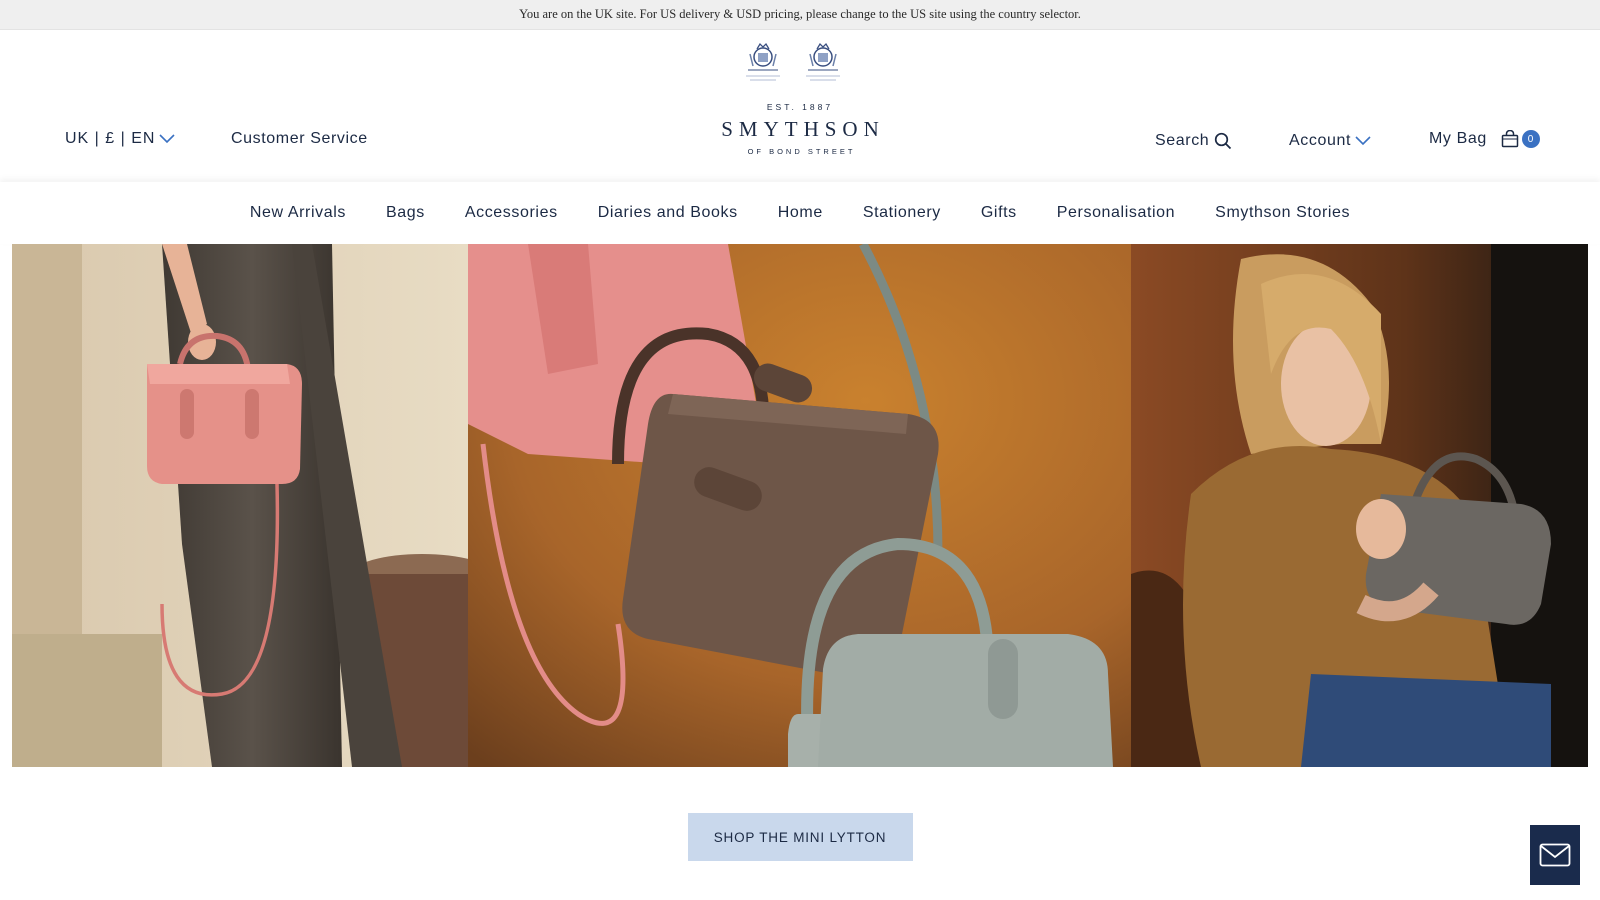  I want to click on shopping-bag-icon, so click(1510, 139).